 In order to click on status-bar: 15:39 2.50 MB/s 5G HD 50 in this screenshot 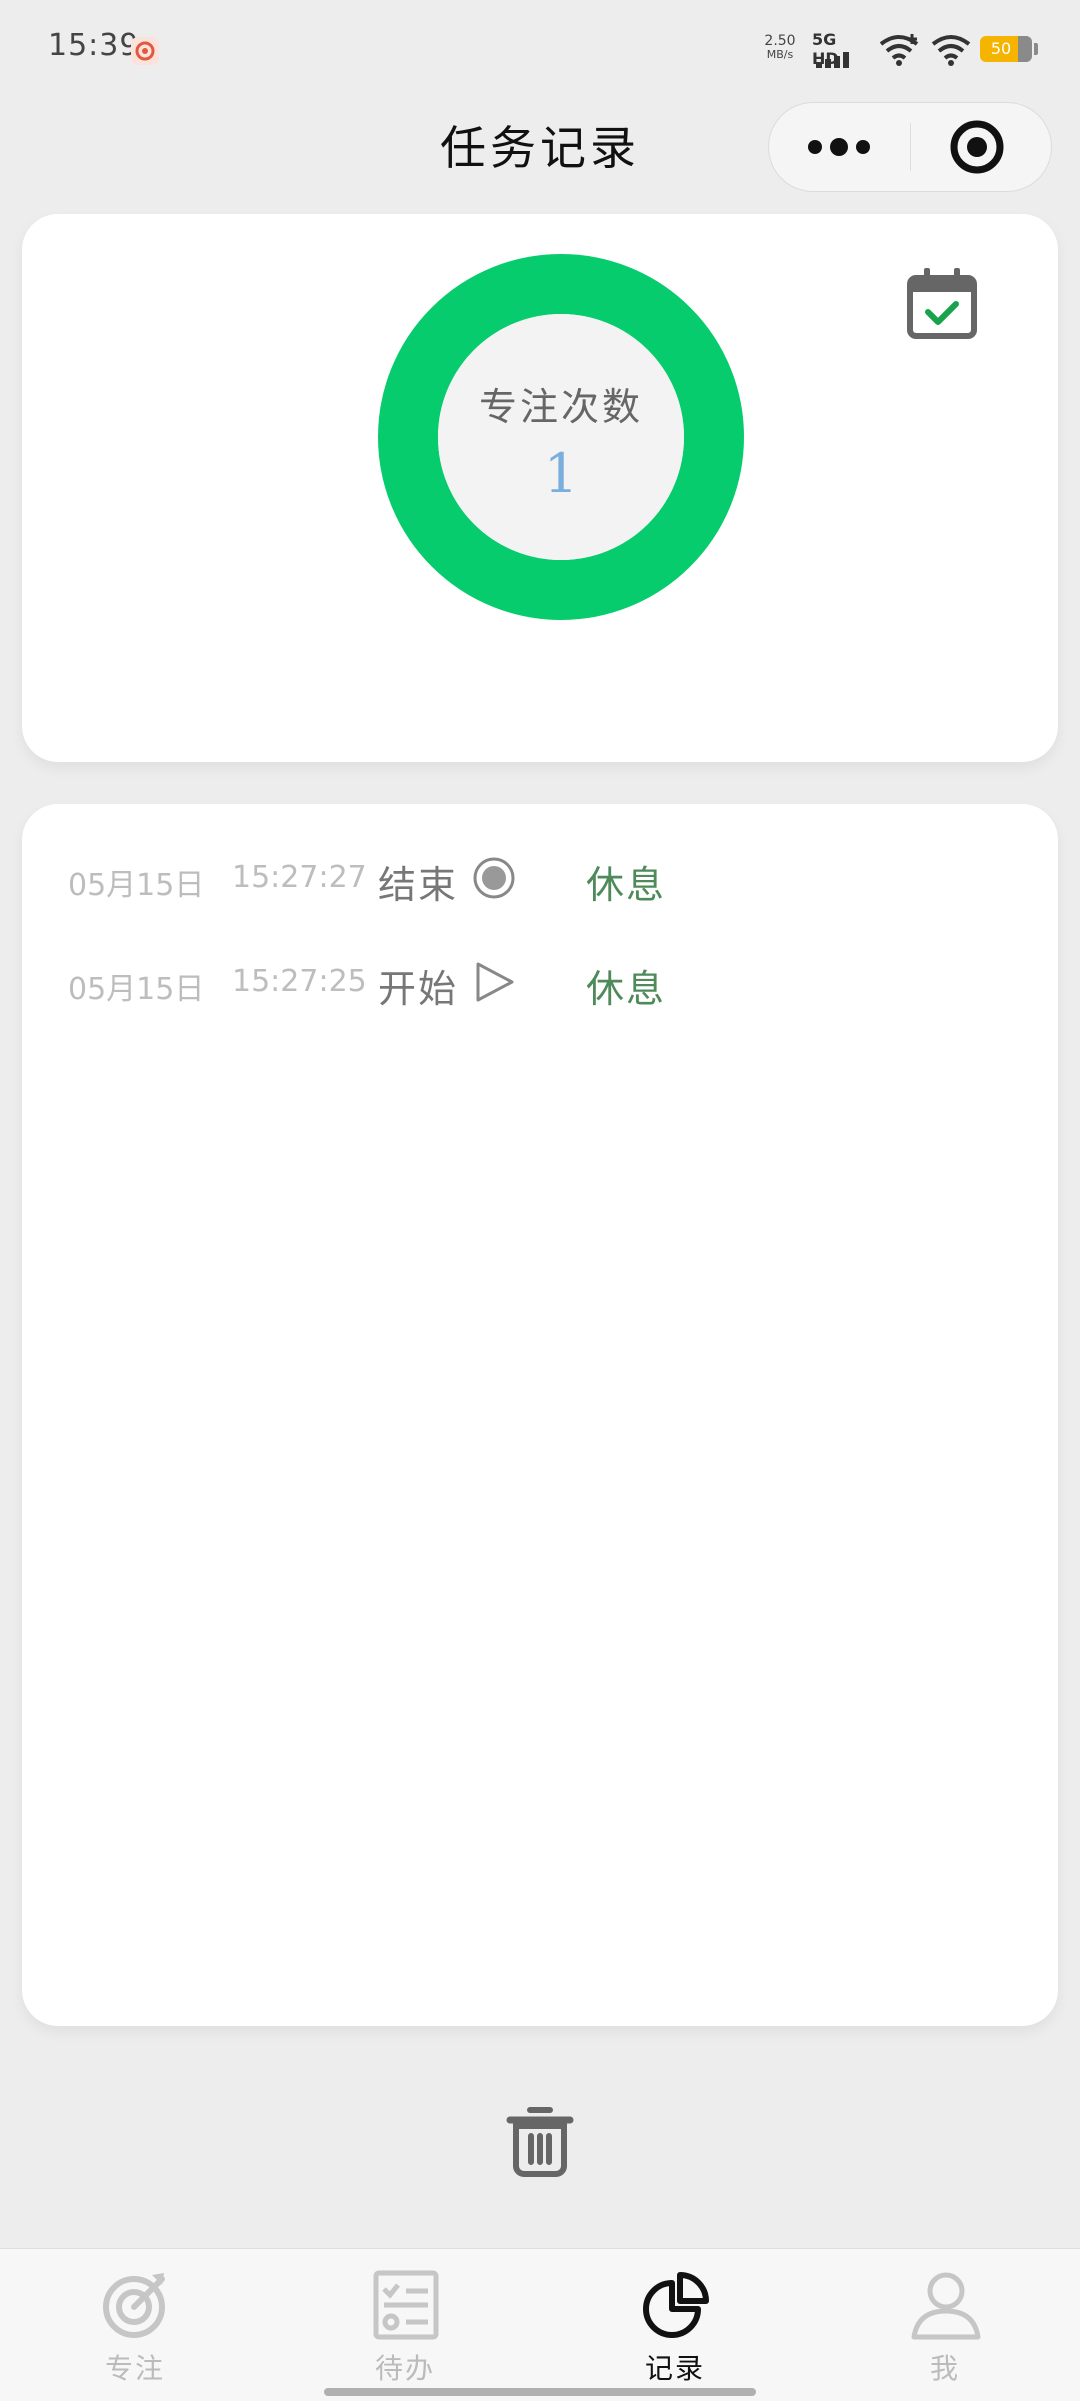, I will do `click(540, 50)`.